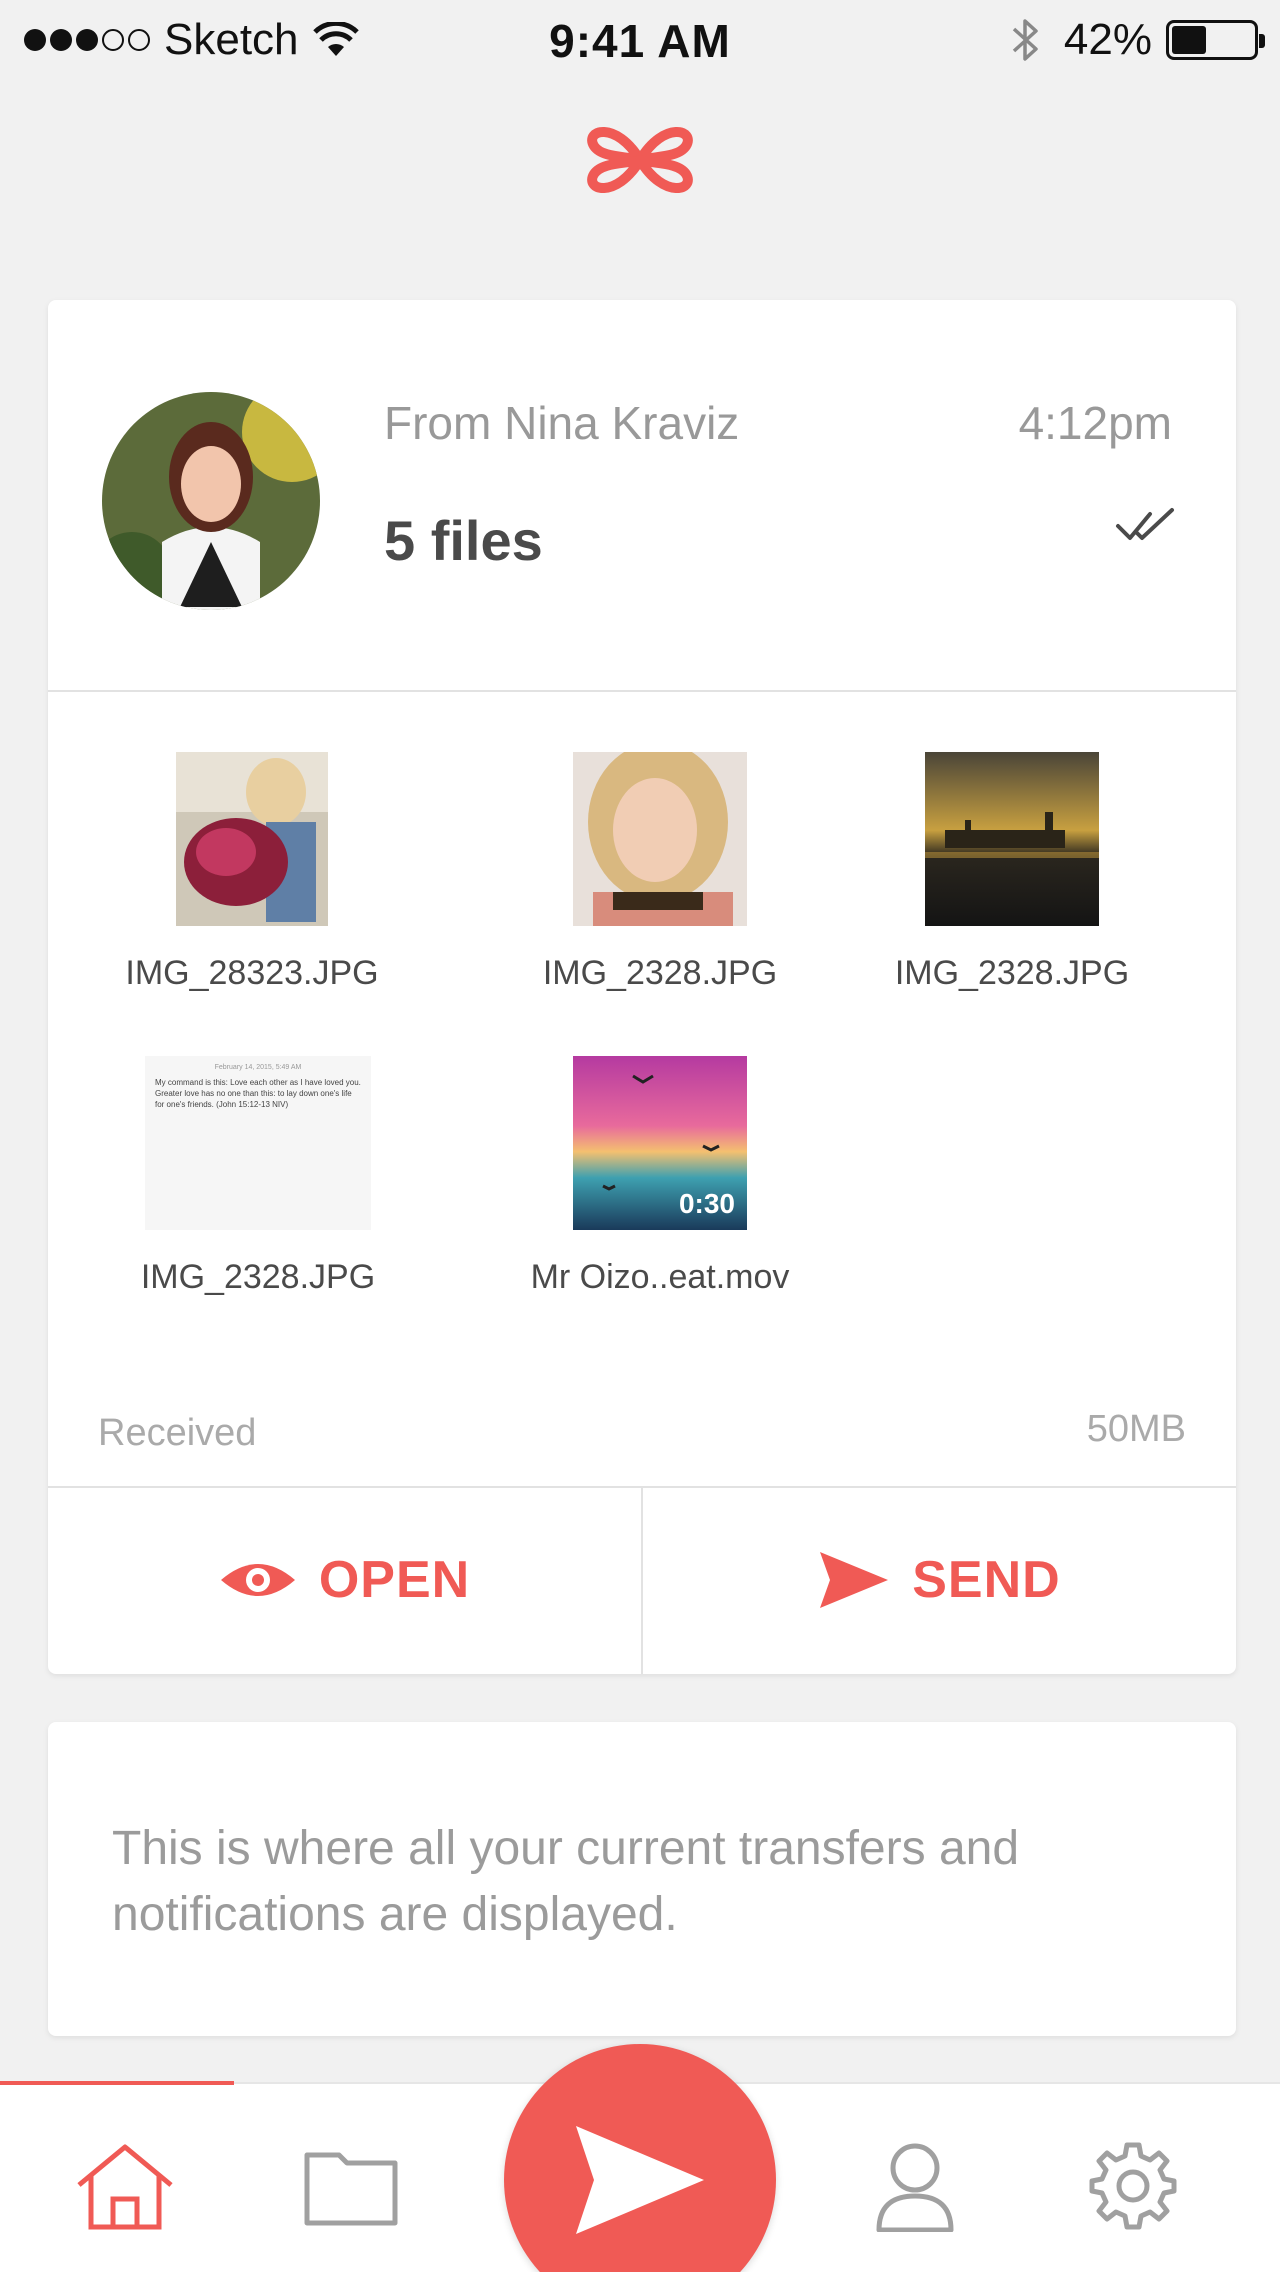 This screenshot has height=2272, width=1280. I want to click on eye-icon, so click(257, 1580).